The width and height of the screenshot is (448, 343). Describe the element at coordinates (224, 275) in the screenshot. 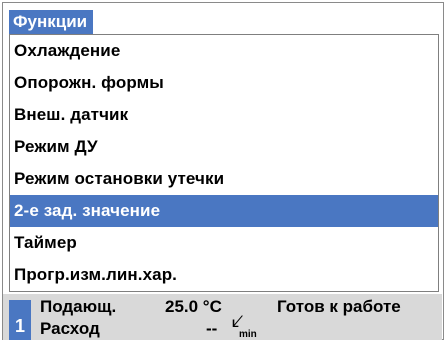

I see `menu-item-ramp-program: Прогр.изм.лин.хар.` at that location.